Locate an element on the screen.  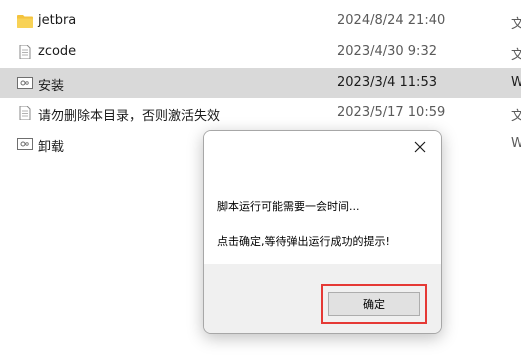
close-button is located at coordinates (420, 147).